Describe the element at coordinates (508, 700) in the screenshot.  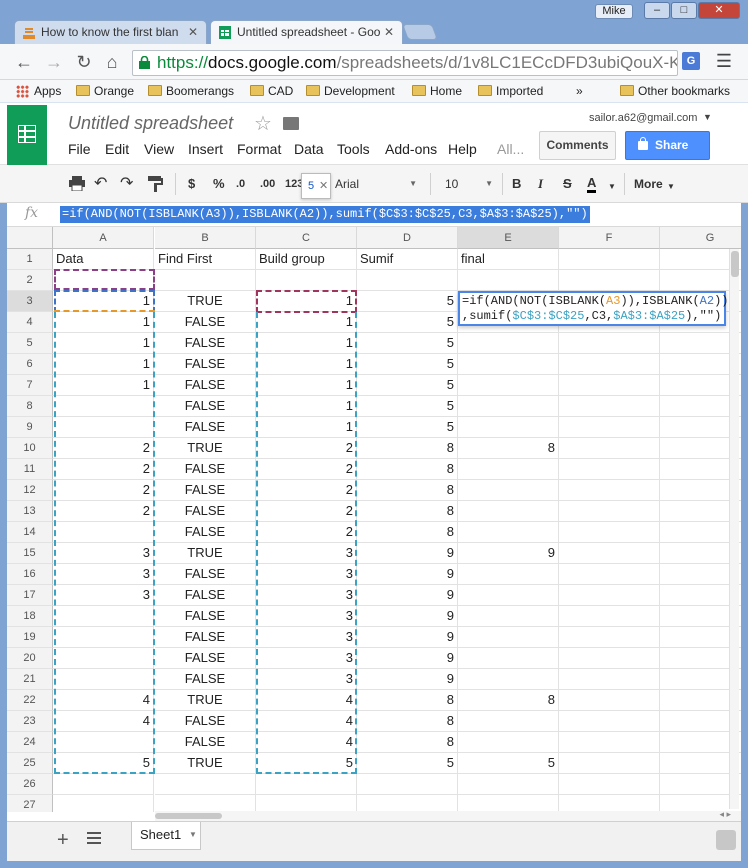
I see `cell-e22: 8` at that location.